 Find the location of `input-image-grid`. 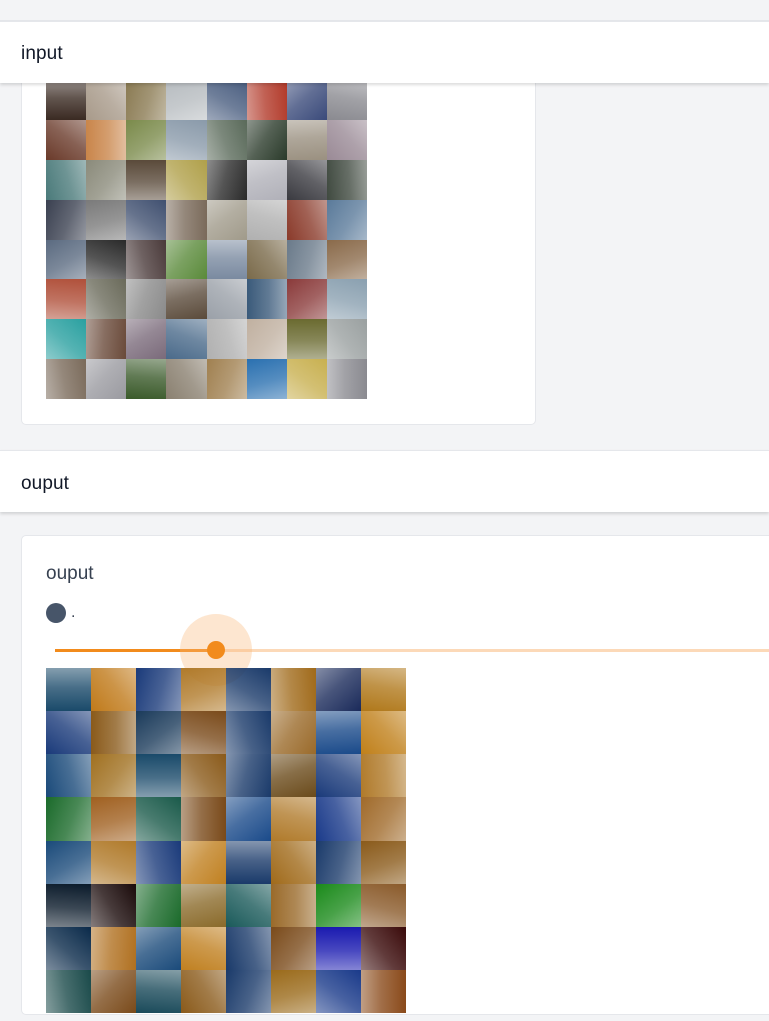

input-image-grid is located at coordinates (206, 239).